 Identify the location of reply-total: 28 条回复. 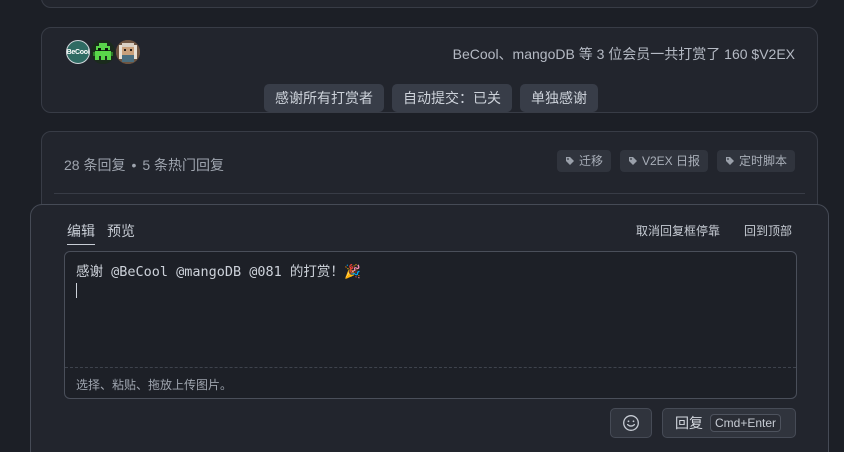
(95, 165).